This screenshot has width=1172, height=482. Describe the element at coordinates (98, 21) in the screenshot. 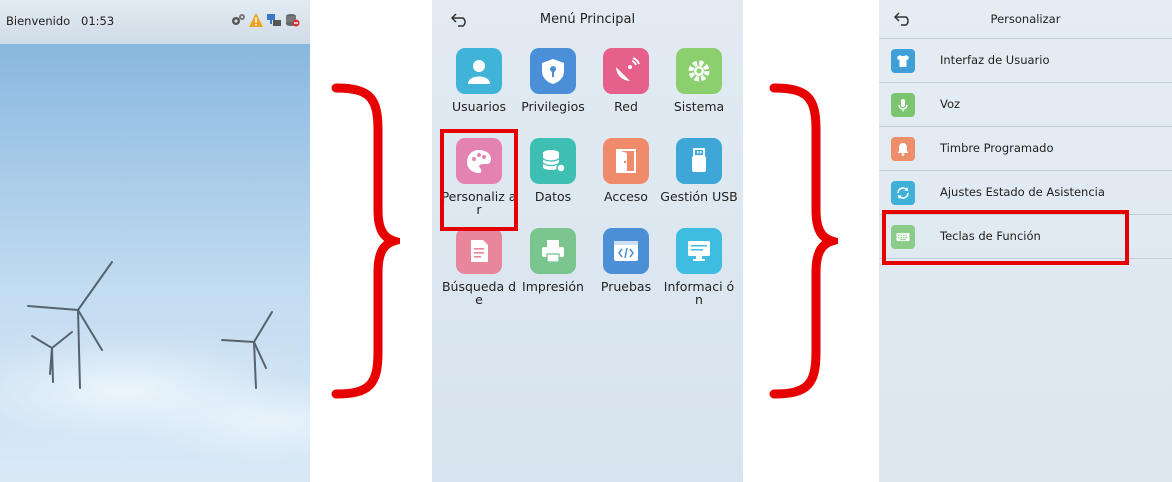

I see `clock-time: 01:53` at that location.